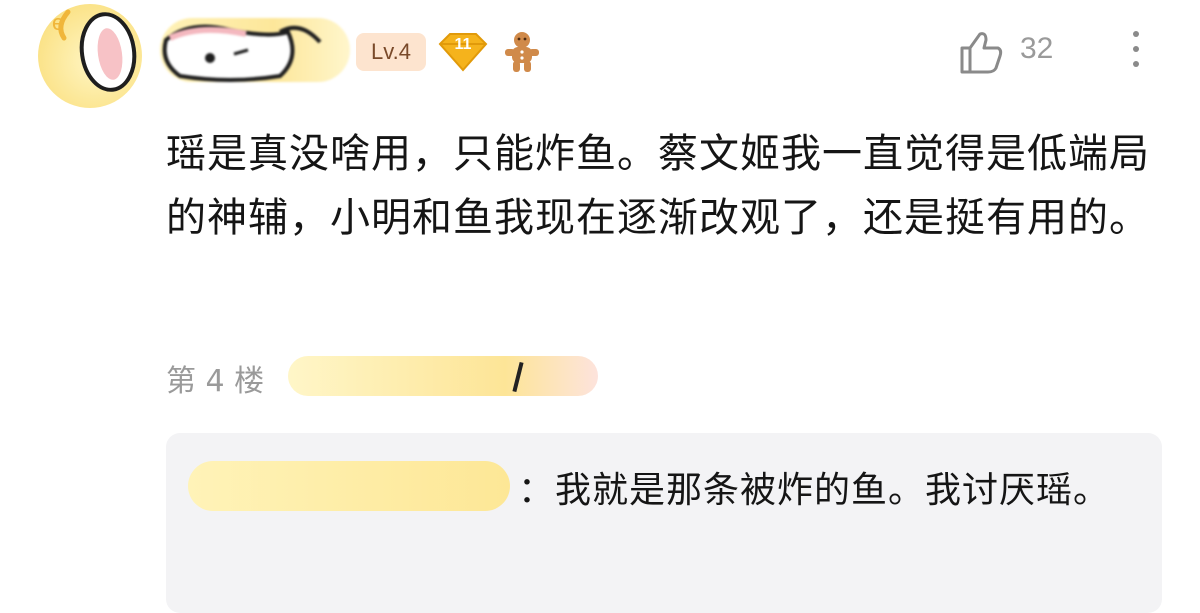  What do you see at coordinates (1136, 50) in the screenshot?
I see `vertical-dots-icon` at bounding box center [1136, 50].